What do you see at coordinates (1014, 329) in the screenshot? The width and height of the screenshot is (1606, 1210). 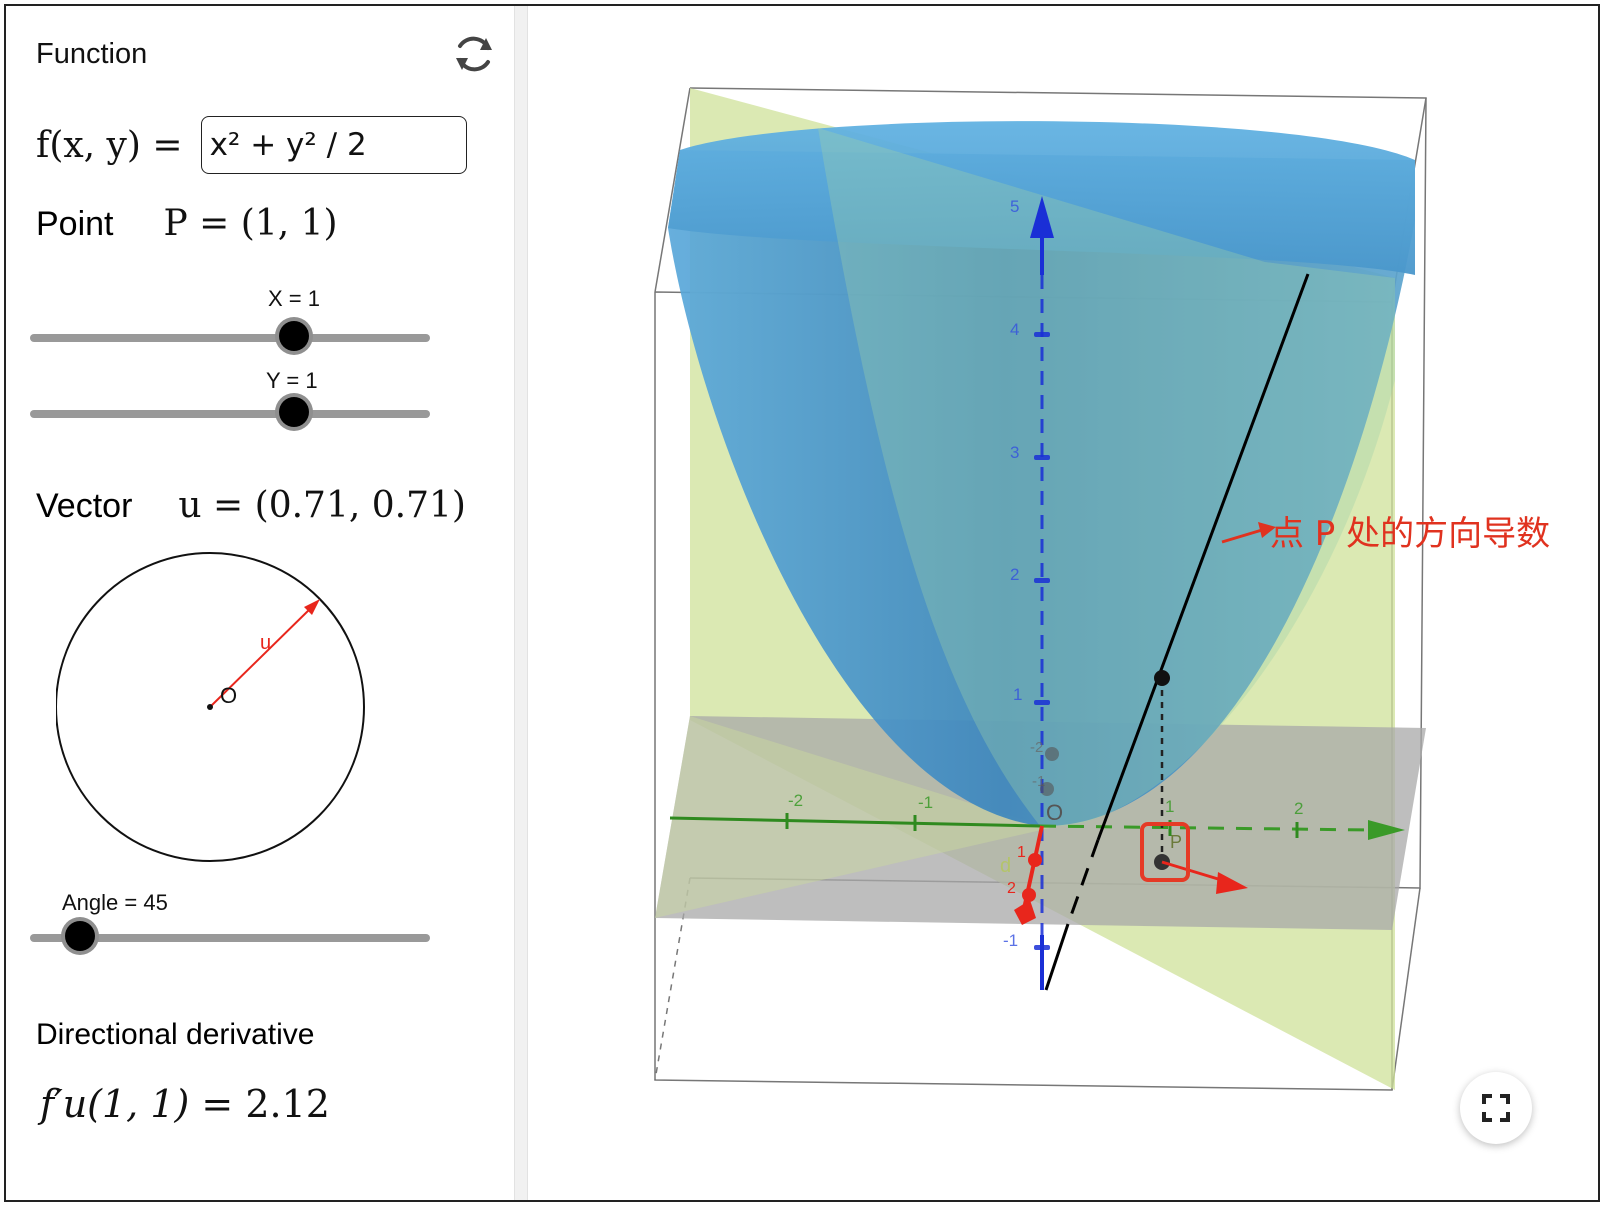 I see `z-tick-4: 4` at bounding box center [1014, 329].